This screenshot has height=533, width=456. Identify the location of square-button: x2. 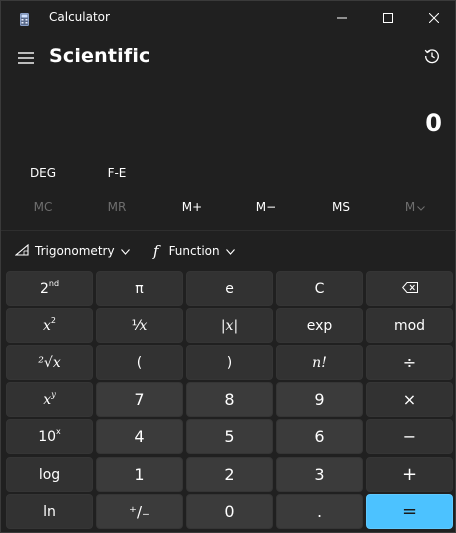
(49, 325).